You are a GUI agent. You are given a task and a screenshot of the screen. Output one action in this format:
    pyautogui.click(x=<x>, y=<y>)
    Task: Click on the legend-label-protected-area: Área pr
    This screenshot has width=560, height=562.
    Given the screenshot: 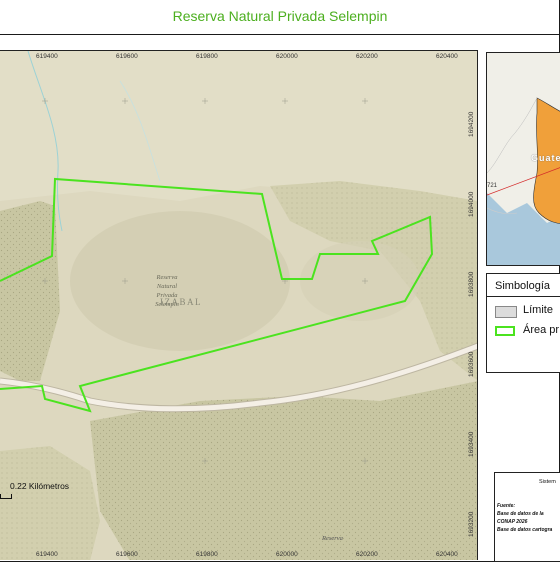 What is the action you would take?
    pyautogui.click(x=541, y=330)
    